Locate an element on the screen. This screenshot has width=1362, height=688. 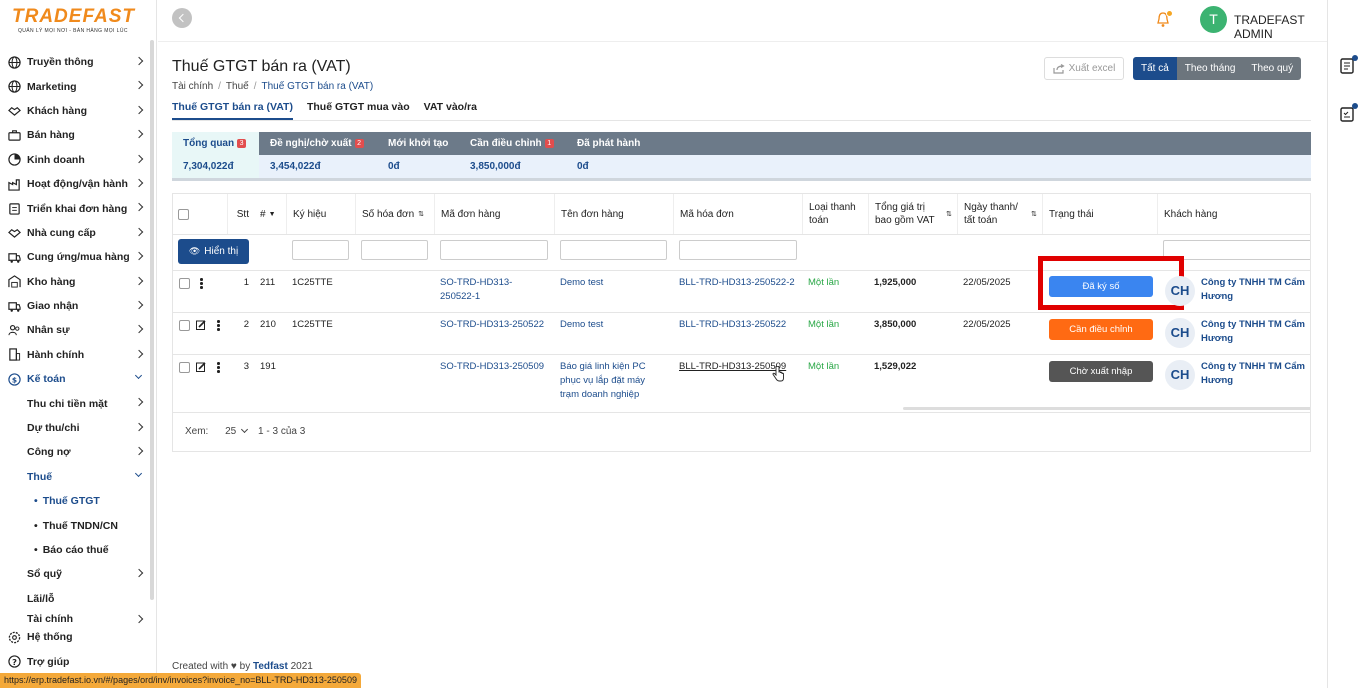
summary-card-can-dieu-chinh: Cần điều chỉnh 1 3,850,000đ is located at coordinates (512, 155).